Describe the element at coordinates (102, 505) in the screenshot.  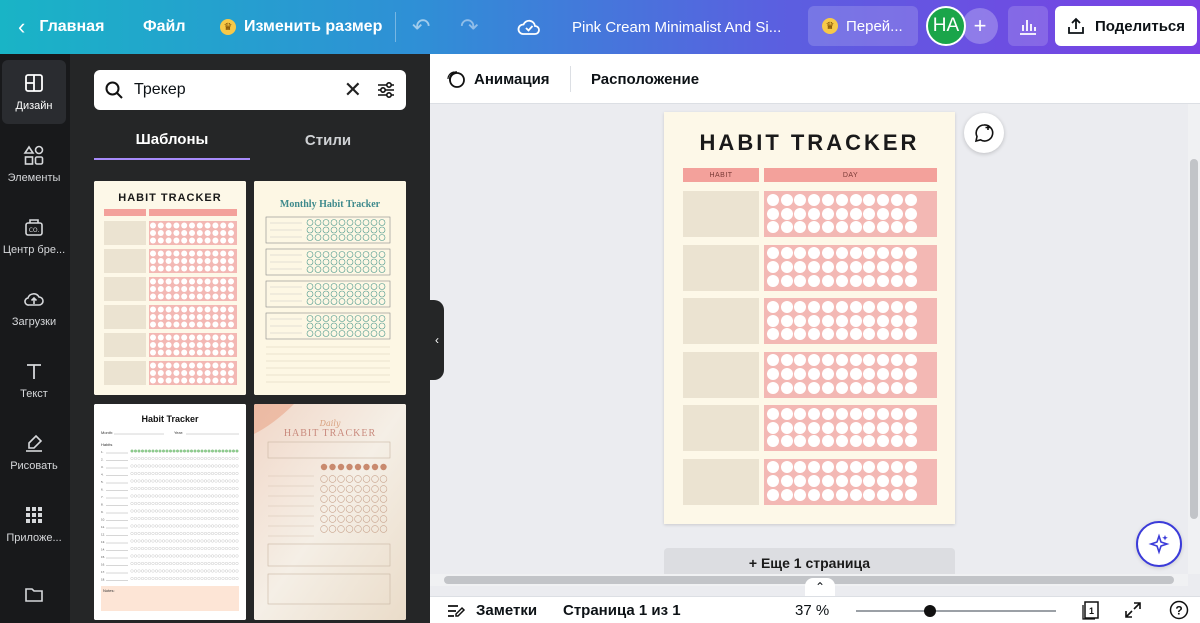
I see `svg-text: 8.` at that location.